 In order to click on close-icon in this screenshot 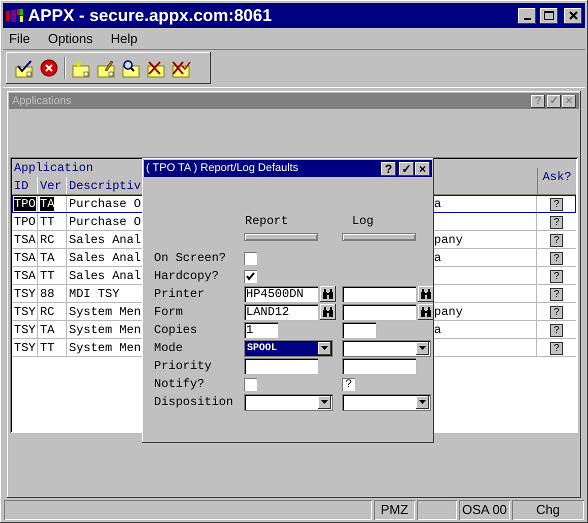, I will do `click(573, 15)`.